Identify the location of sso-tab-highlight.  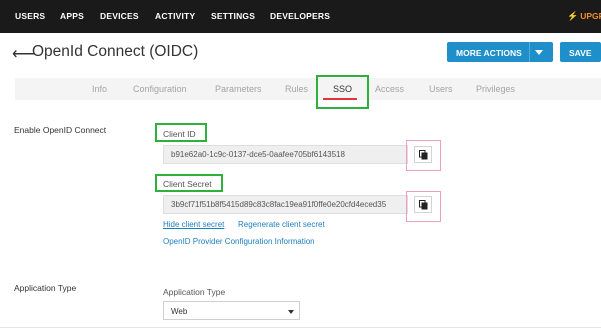
(342, 92).